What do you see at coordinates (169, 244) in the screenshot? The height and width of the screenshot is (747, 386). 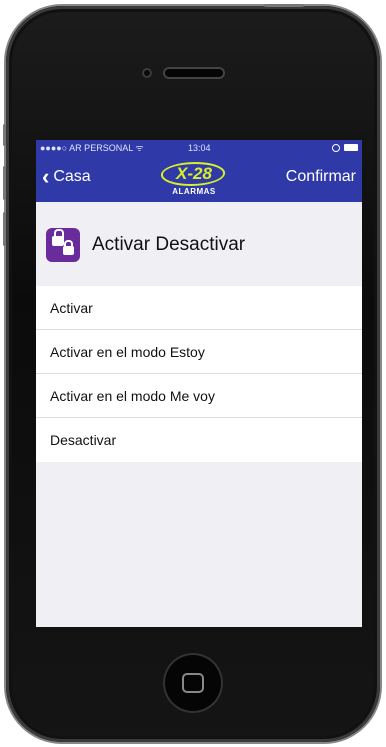 I see `page-title: Activar Desactivar` at bounding box center [169, 244].